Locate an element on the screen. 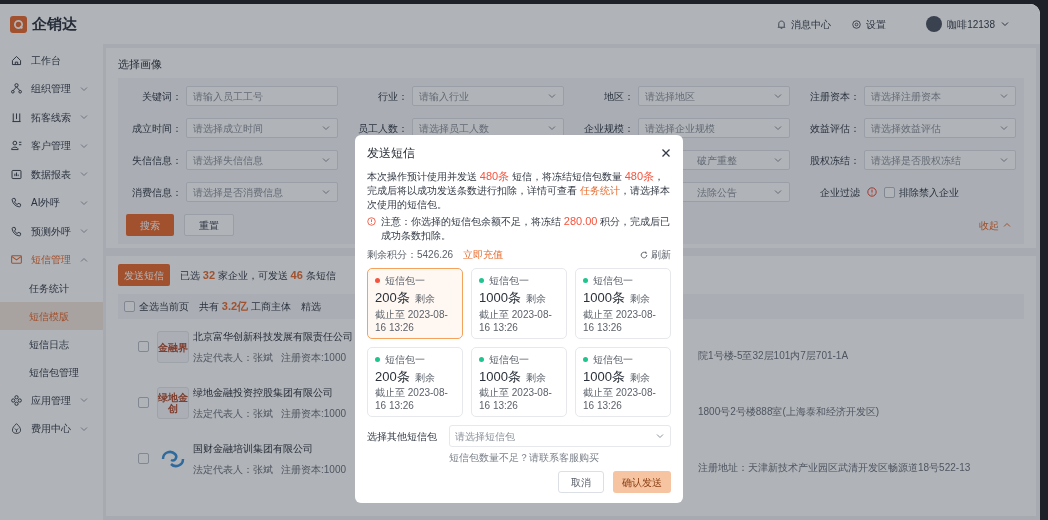  confirm-send-button: 确认发送 is located at coordinates (642, 482).